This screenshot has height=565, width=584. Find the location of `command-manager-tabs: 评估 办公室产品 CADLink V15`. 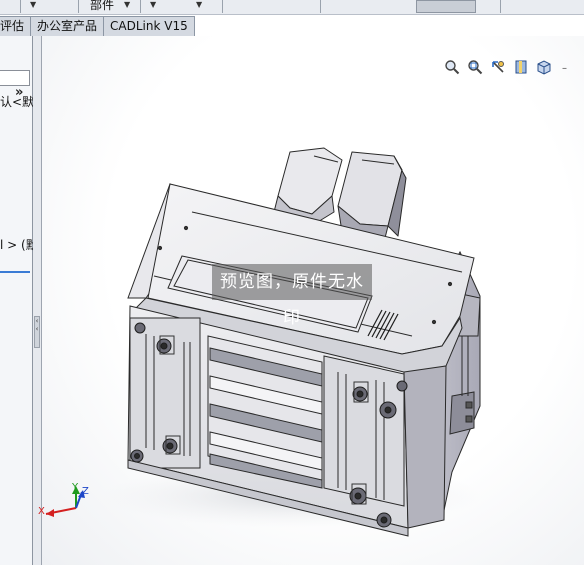

command-manager-tabs: 评估 办公室产品 CADLink V15 is located at coordinates (97, 26).